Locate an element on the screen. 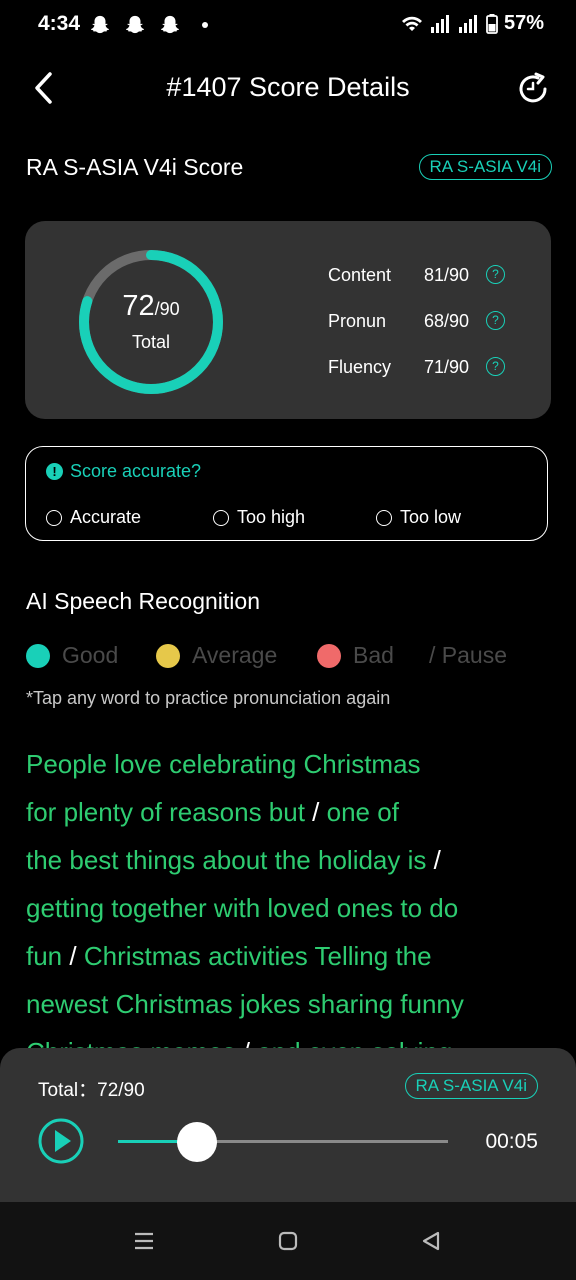  transcript-line: newest Christmas jokes sharing funny is located at coordinates (286, 1004).